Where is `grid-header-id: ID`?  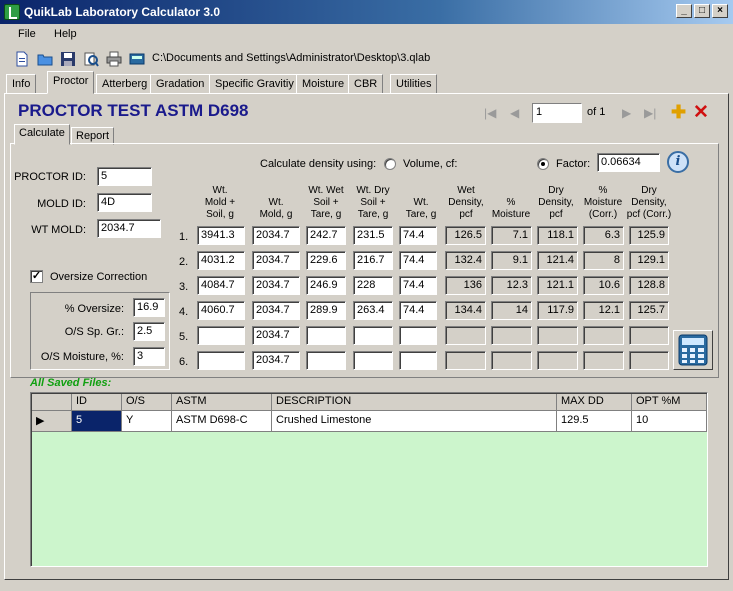 grid-header-id: ID is located at coordinates (97, 402).